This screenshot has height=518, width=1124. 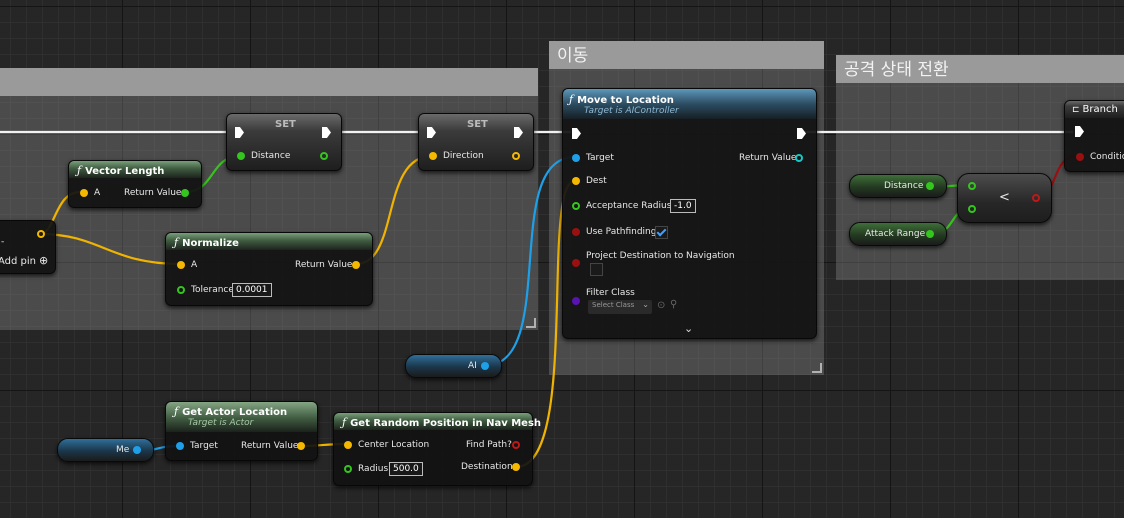 What do you see at coordinates (631, 111) in the screenshot?
I see `move-to-location-subtitle: Target is AIController` at bounding box center [631, 111].